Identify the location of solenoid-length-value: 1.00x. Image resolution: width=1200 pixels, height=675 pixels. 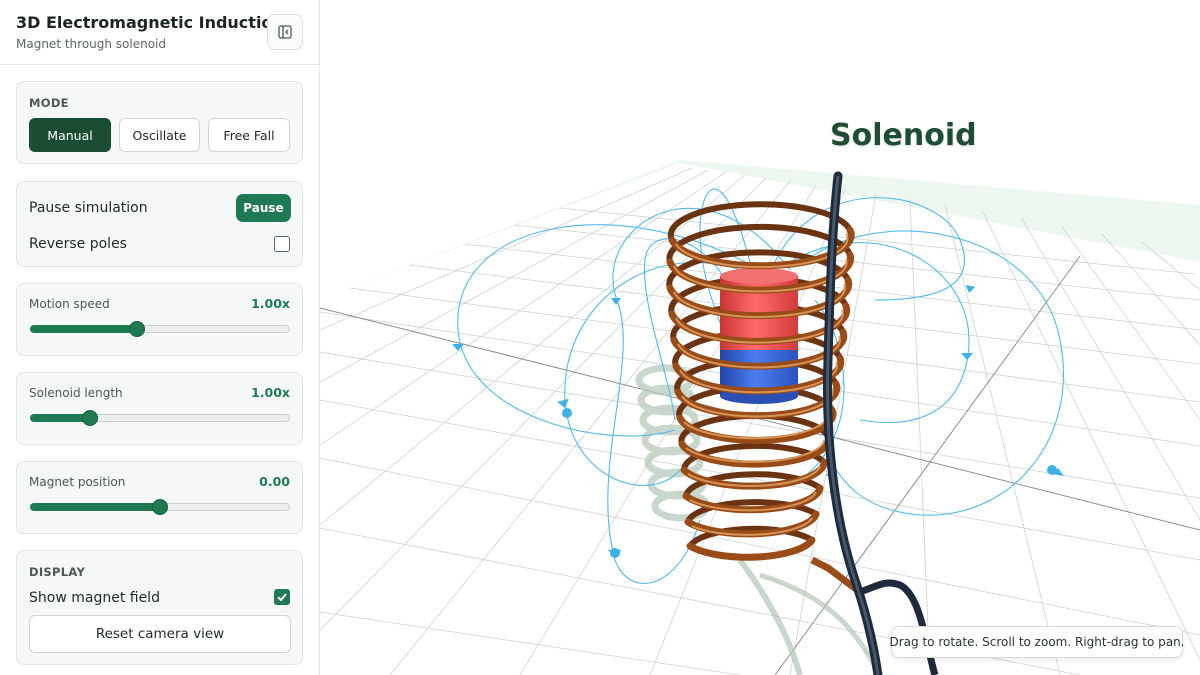
(270, 392).